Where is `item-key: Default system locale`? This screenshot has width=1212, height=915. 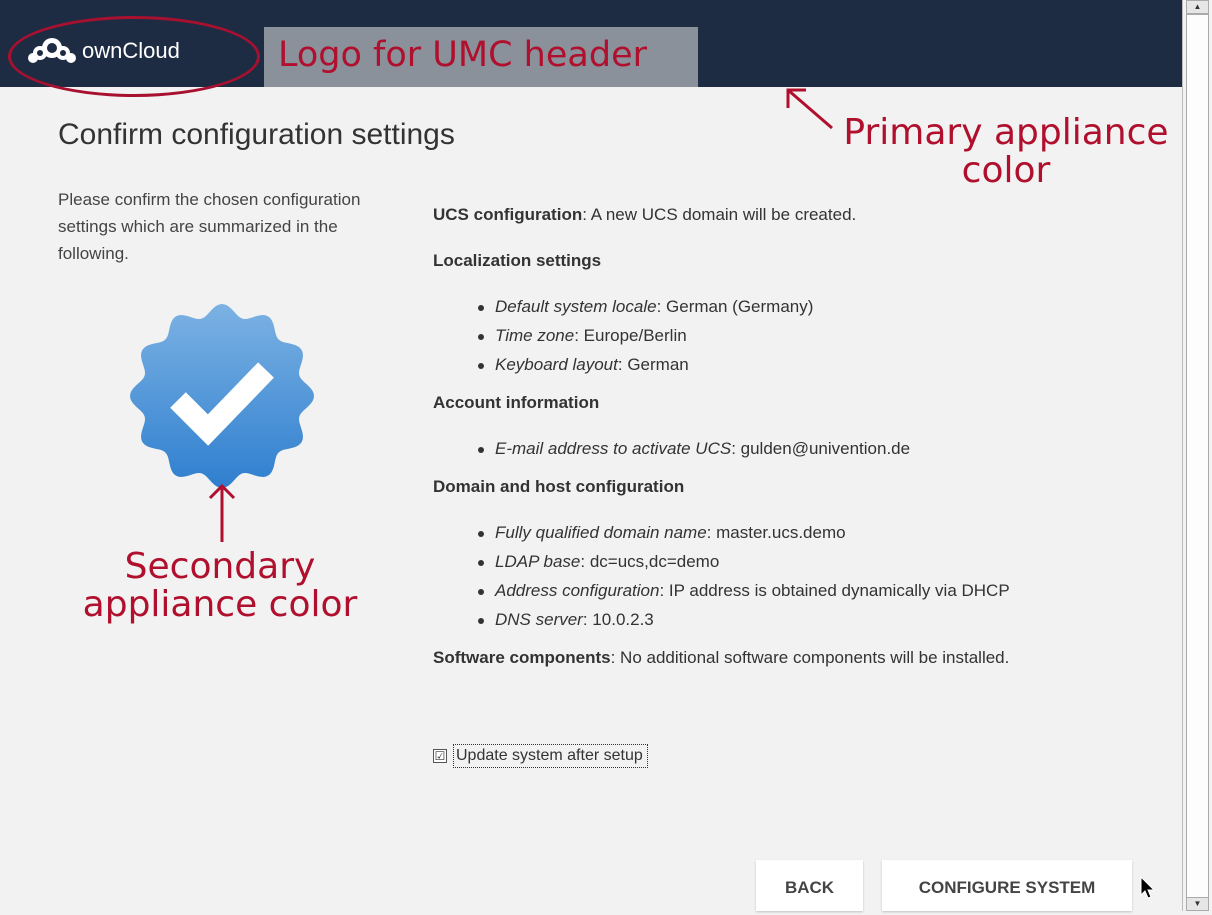
item-key: Default system locale is located at coordinates (576, 306).